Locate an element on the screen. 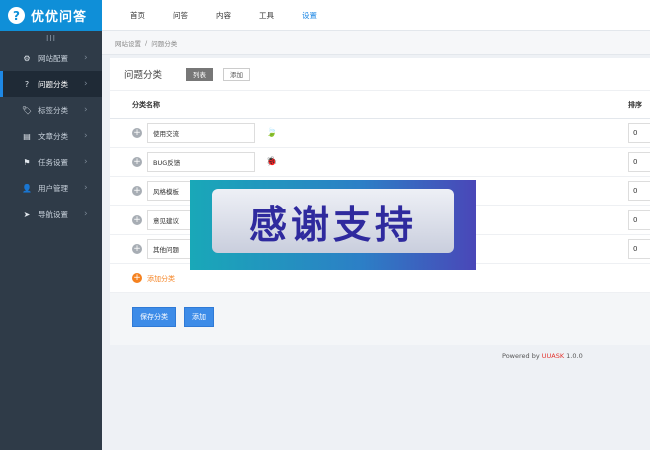 This screenshot has width=650, height=450. navigation-arrow-icon: ➤ is located at coordinates (27, 214).